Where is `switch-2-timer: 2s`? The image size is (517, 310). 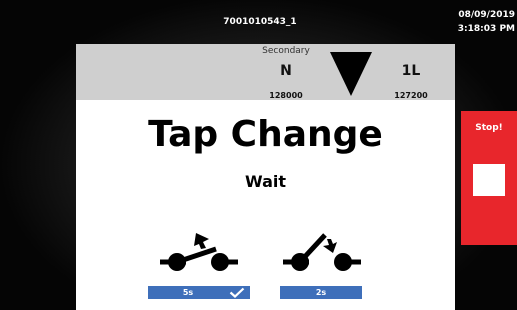
switch-2-timer: 2s is located at coordinates (321, 292).